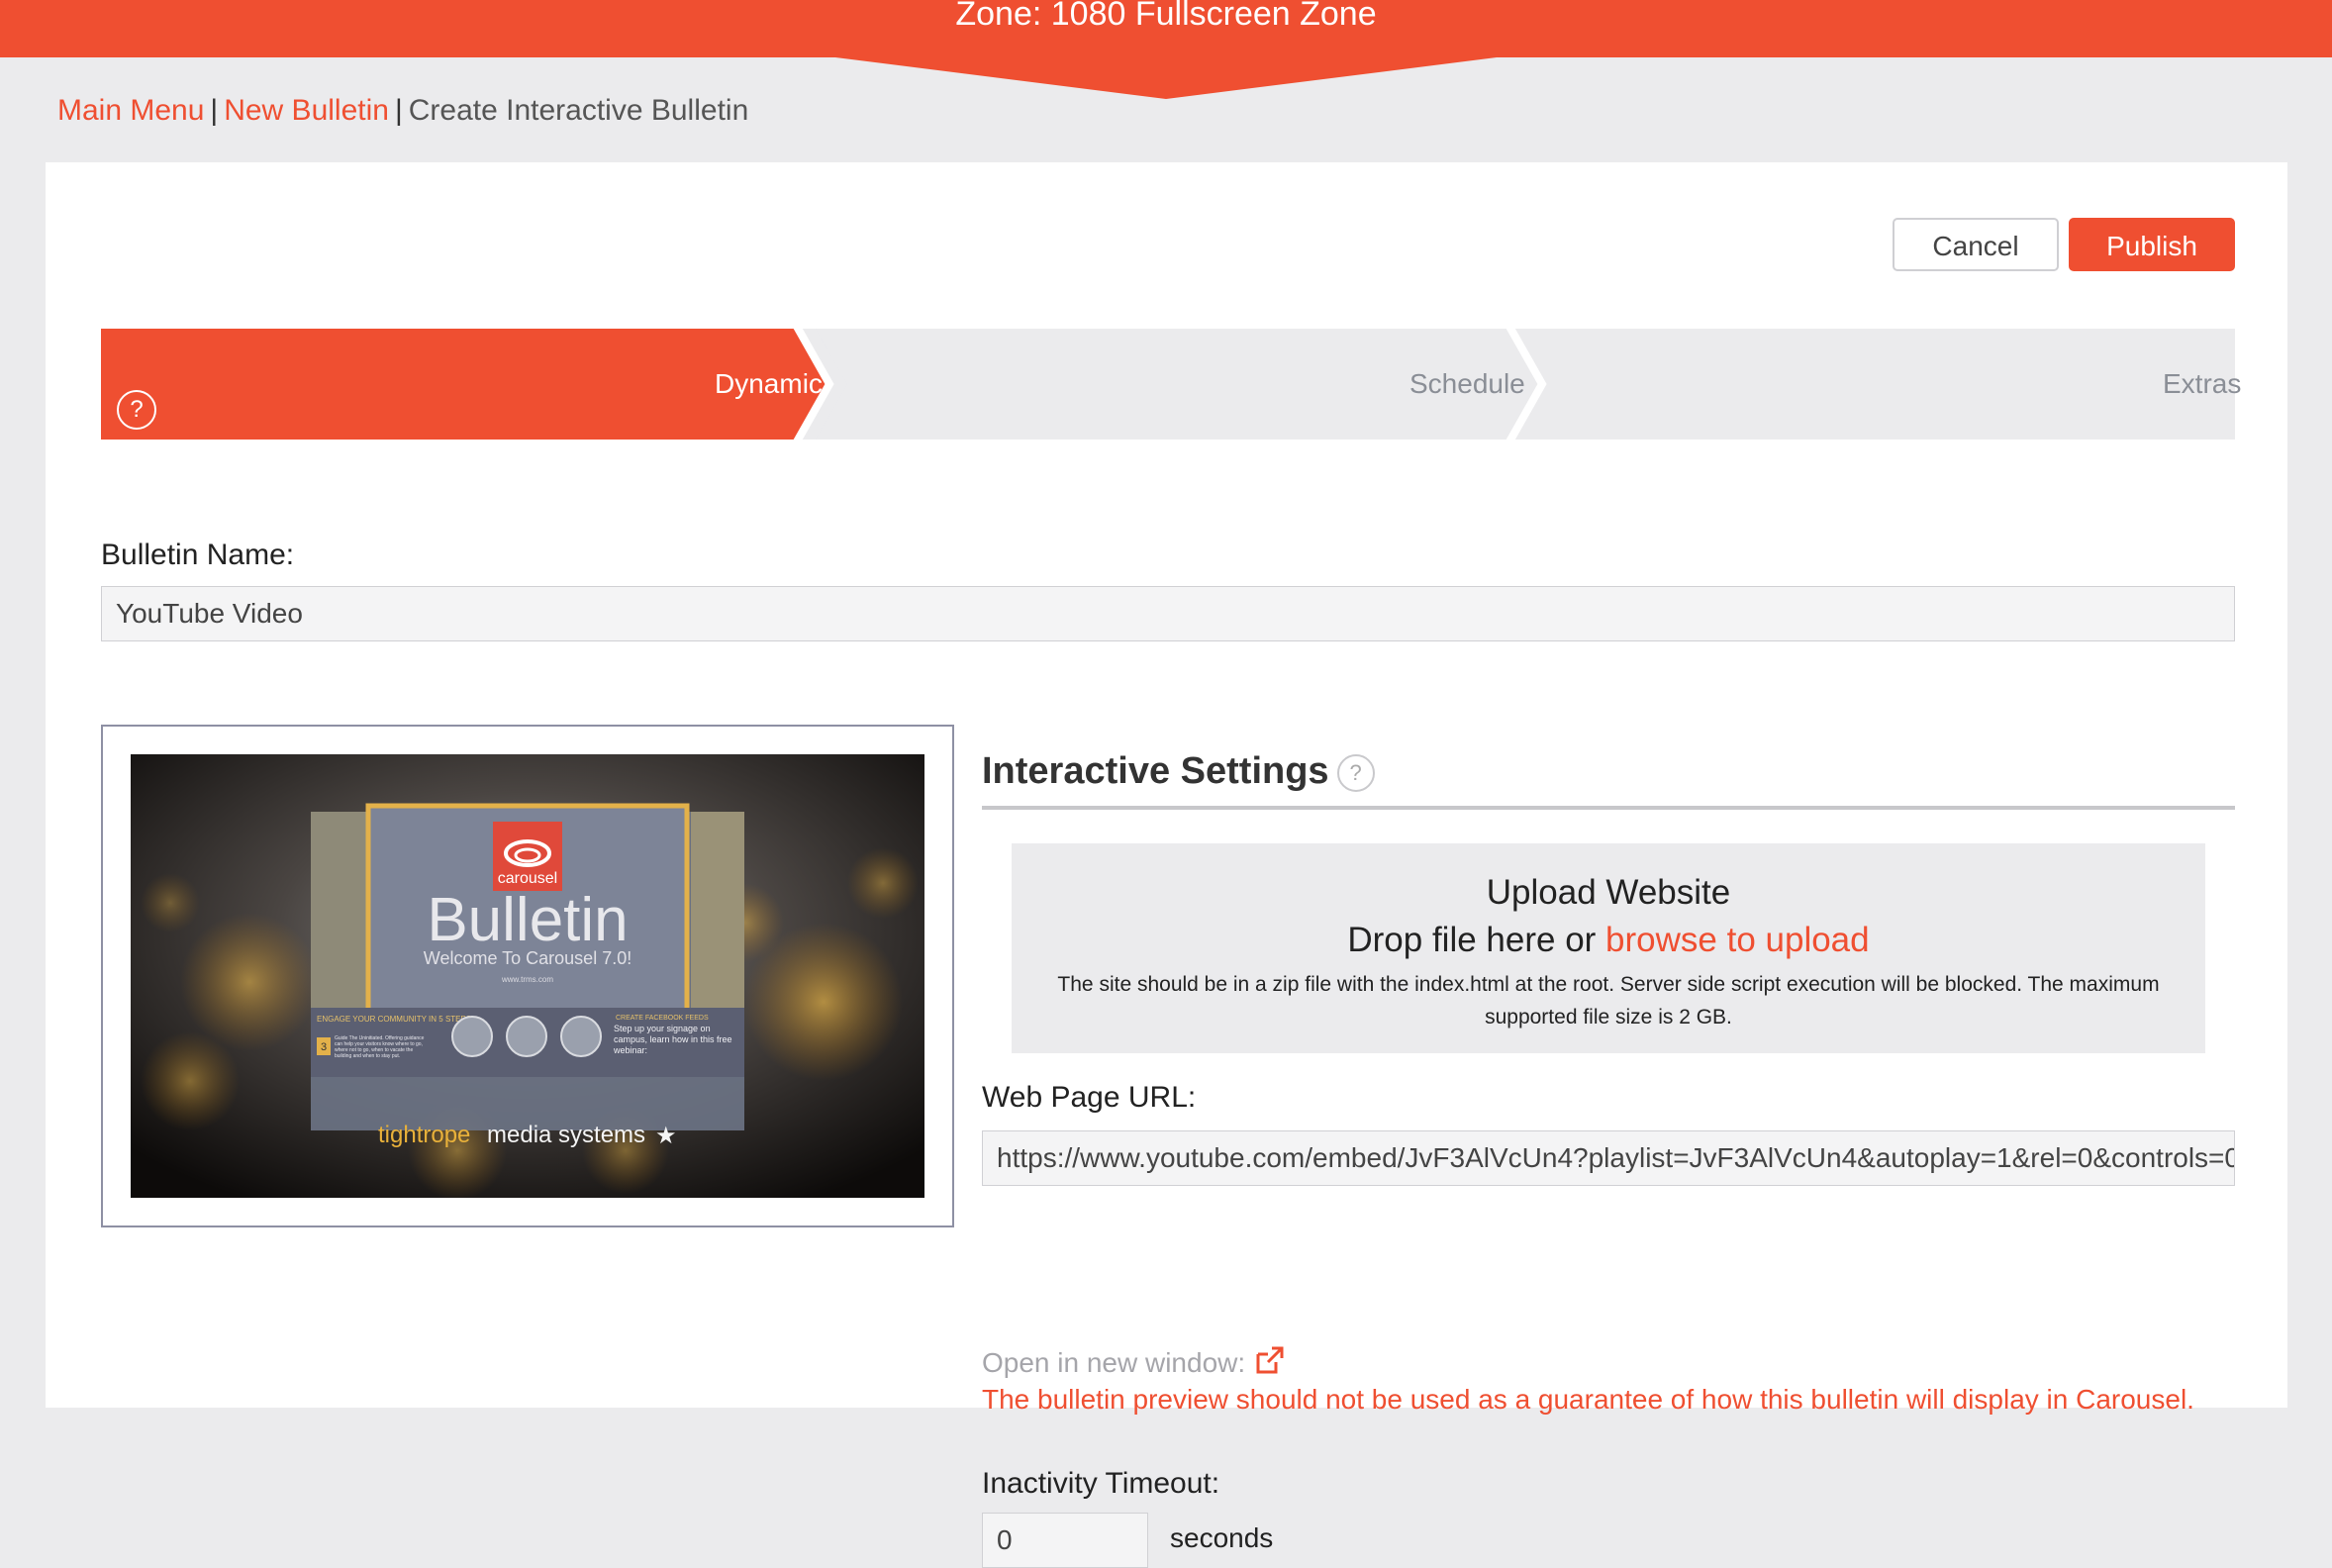 The image size is (2332, 1568). I want to click on upload-drop-text: Drop file here or browse to upload, so click(1608, 940).